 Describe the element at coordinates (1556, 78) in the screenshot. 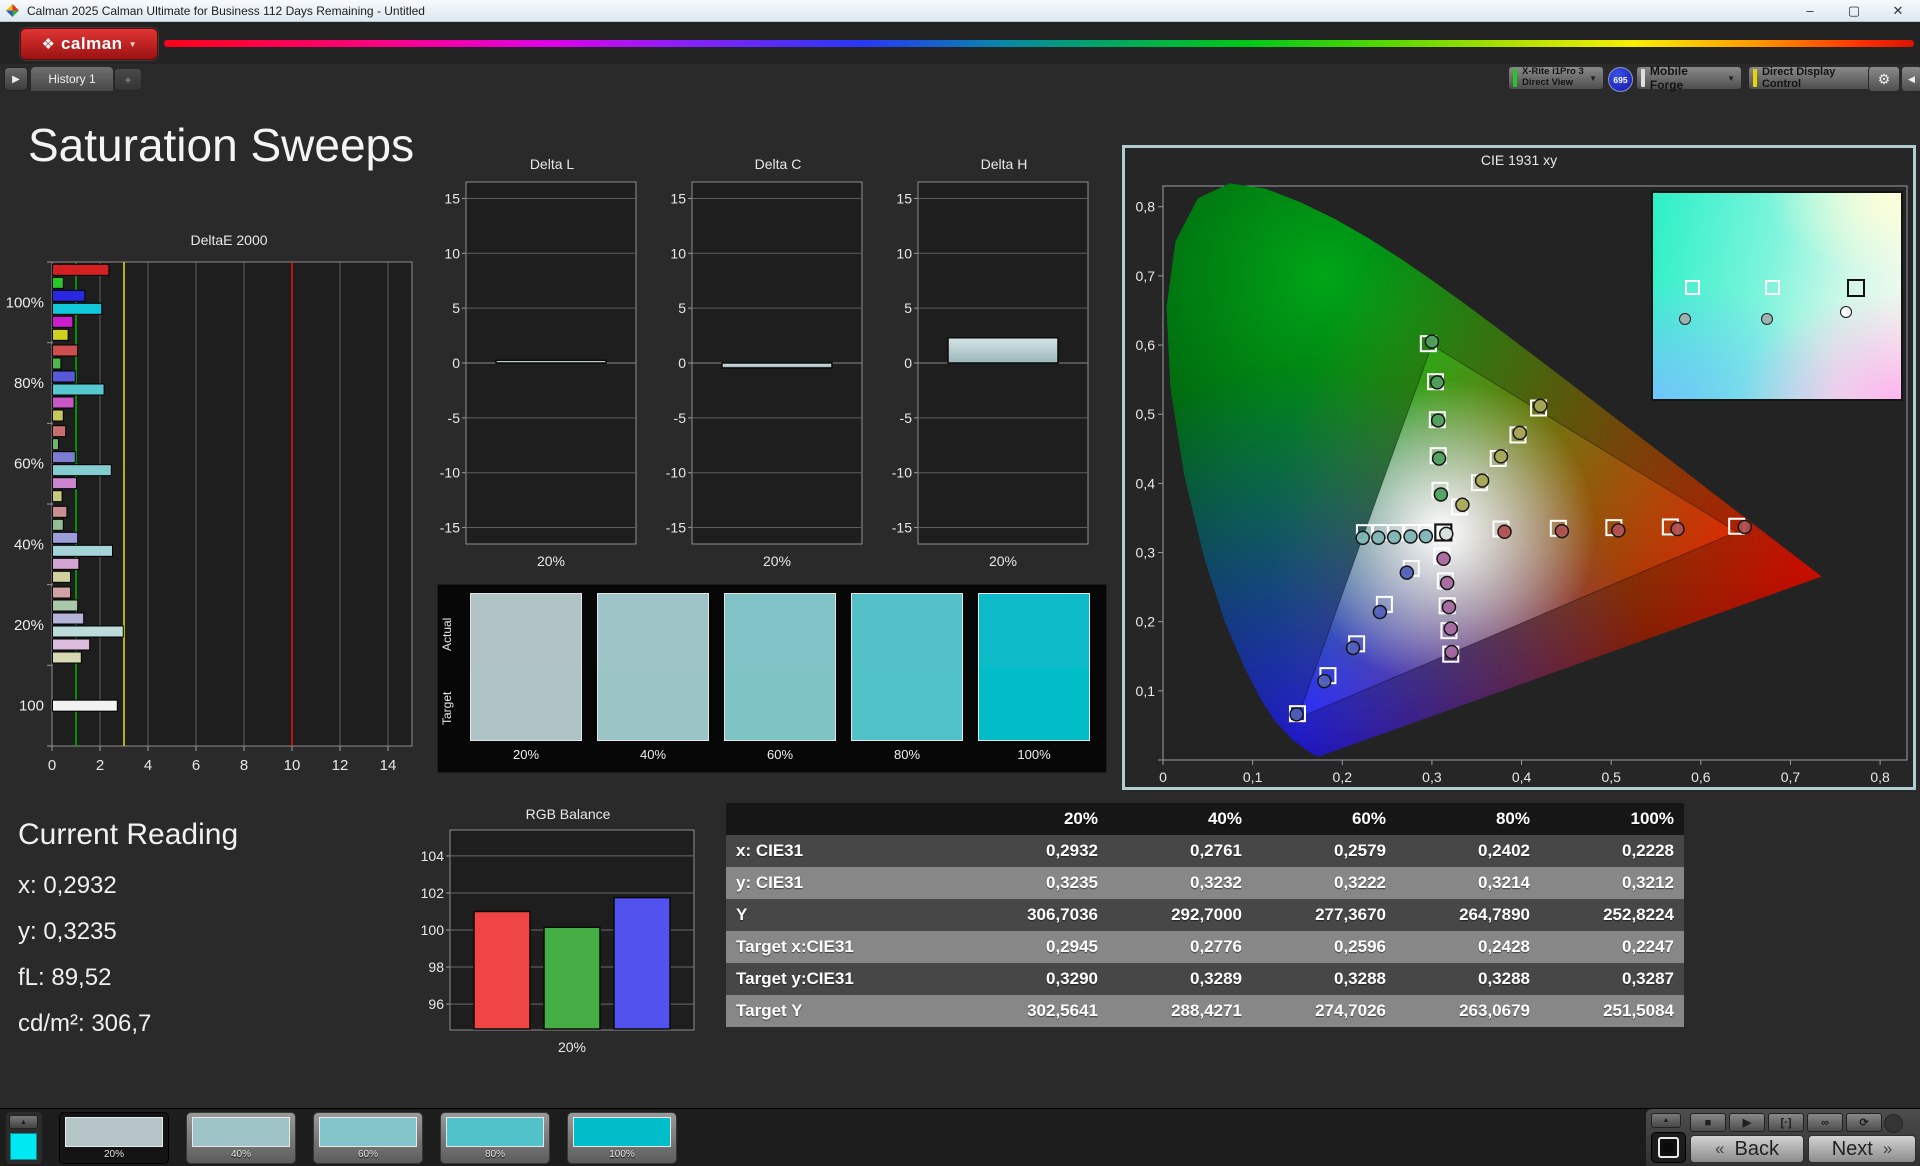

I see `meter-button: X-Rite i1Pro 3 Direct View ▼` at that location.